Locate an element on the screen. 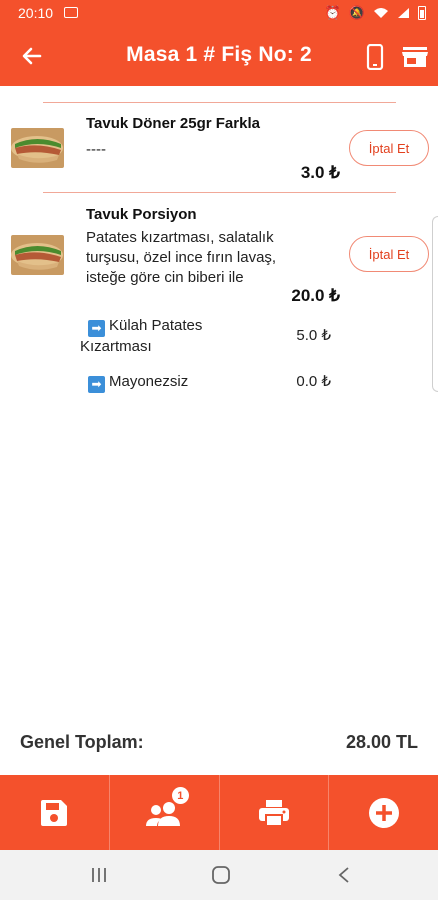 This screenshot has width=438, height=900. scrollbar is located at coordinates (435, 304).